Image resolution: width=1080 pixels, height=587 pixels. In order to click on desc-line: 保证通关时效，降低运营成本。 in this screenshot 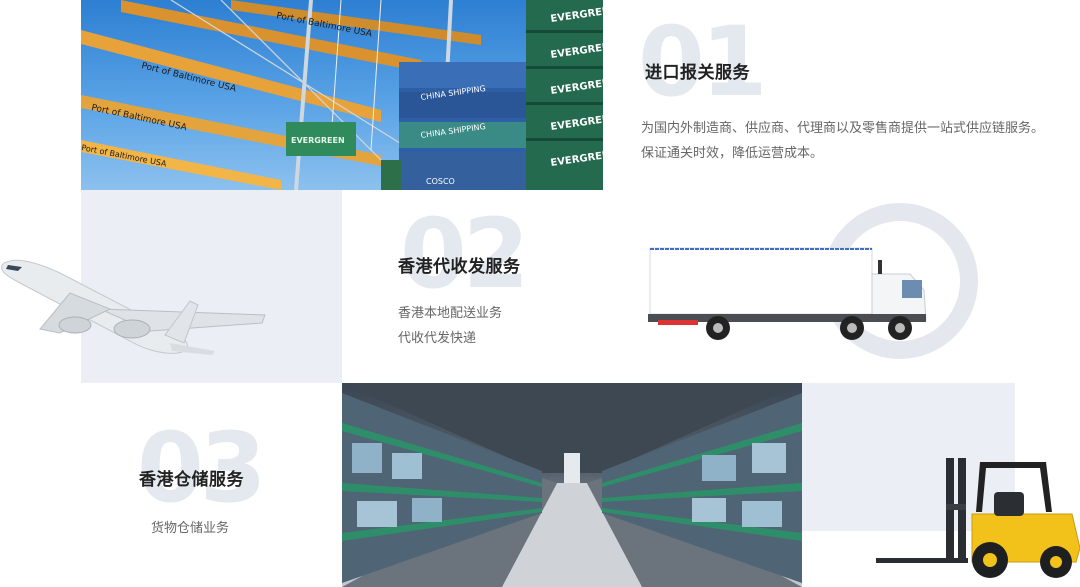, I will do `click(732, 153)`.